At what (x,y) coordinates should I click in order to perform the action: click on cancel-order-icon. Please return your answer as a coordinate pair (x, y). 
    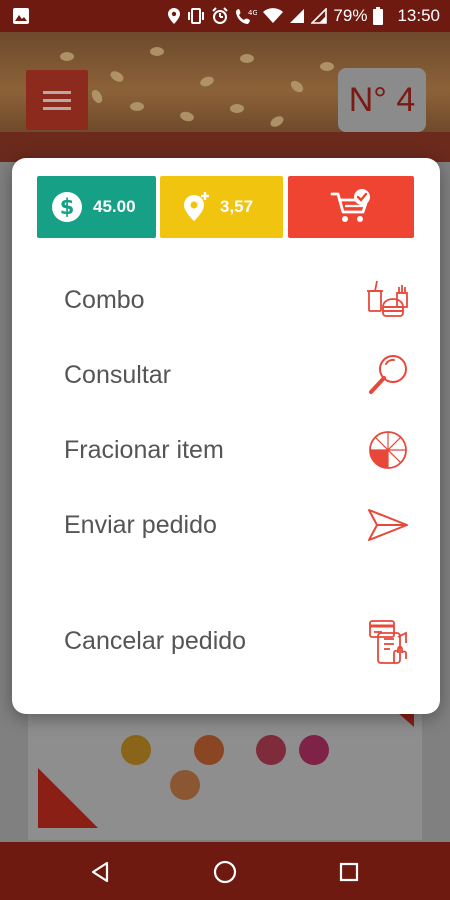
    Looking at the image, I should click on (388, 641).